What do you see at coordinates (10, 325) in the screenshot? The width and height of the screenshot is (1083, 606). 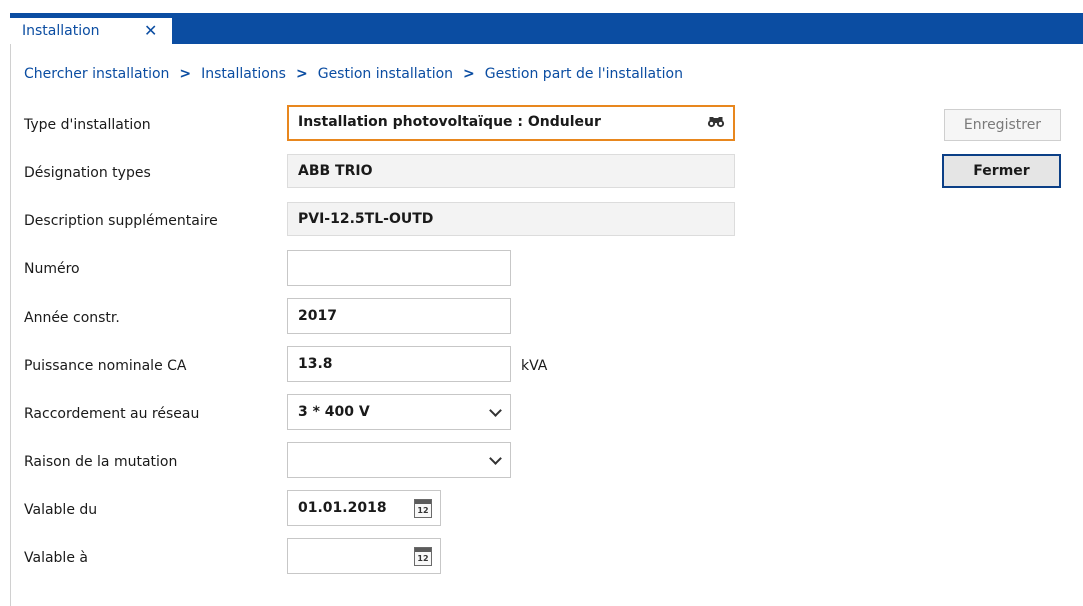 I see `content-border` at bounding box center [10, 325].